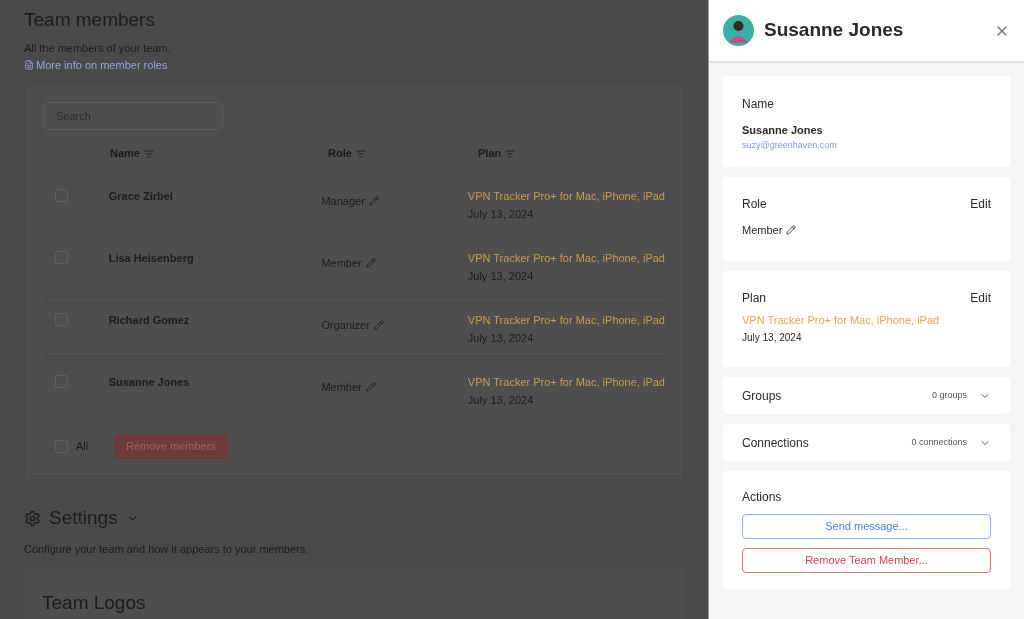  Describe the element at coordinates (29, 64) in the screenshot. I see `document-icon` at that location.